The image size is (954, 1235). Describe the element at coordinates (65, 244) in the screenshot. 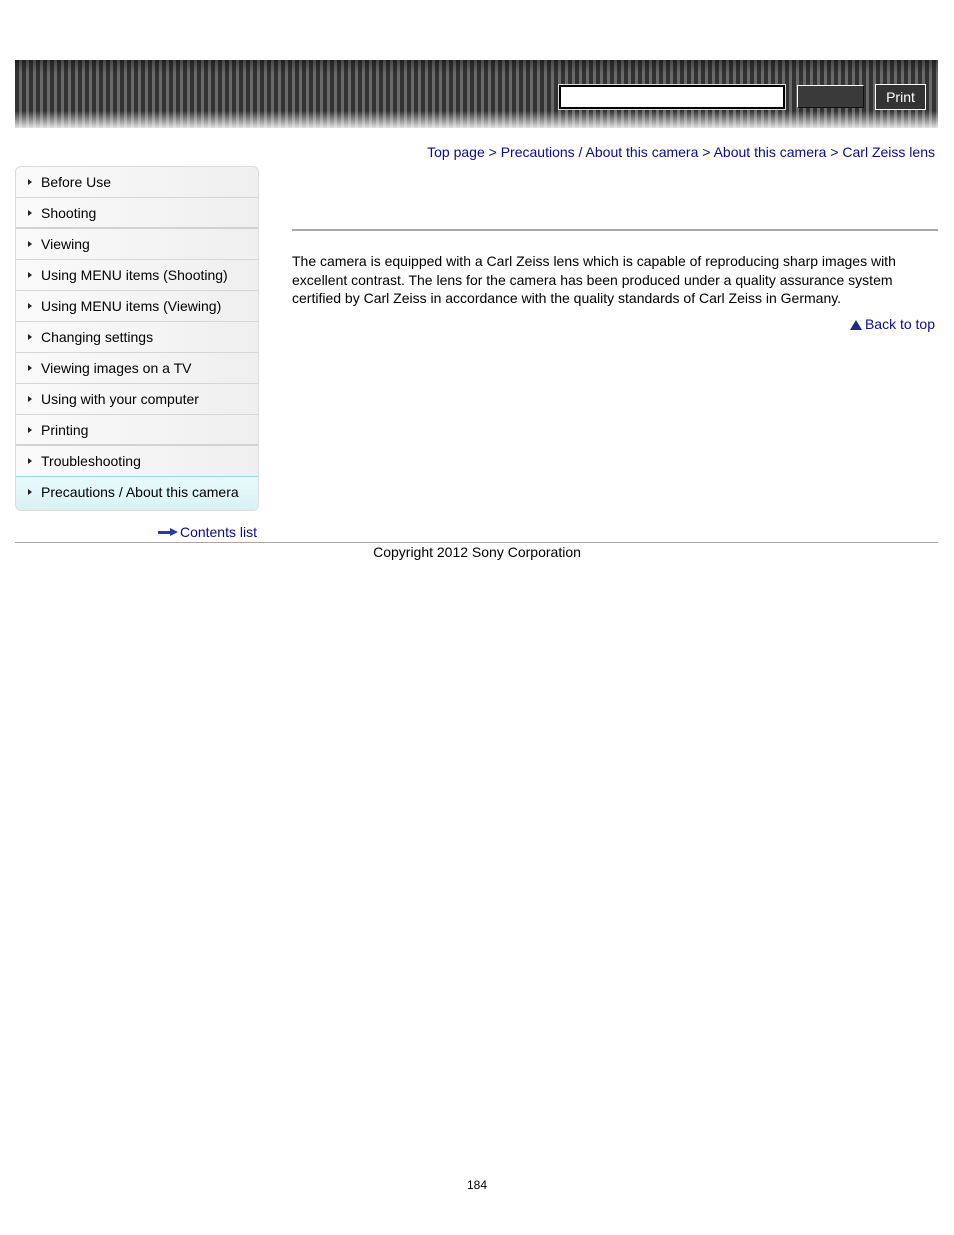

I see `sidebar-item-label: Viewing` at that location.